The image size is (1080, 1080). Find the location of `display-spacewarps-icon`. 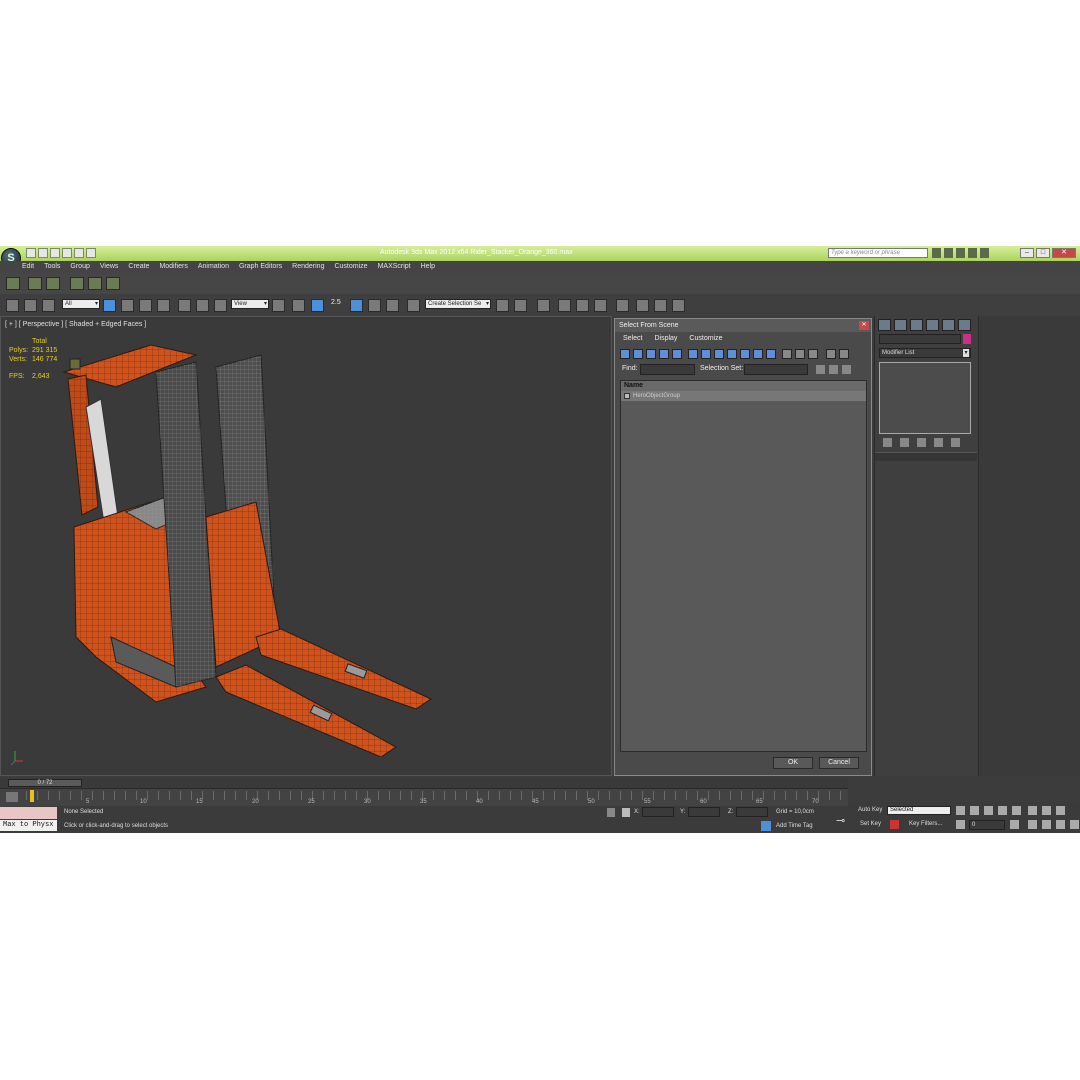

display-spacewarps-icon is located at coordinates (693, 354).